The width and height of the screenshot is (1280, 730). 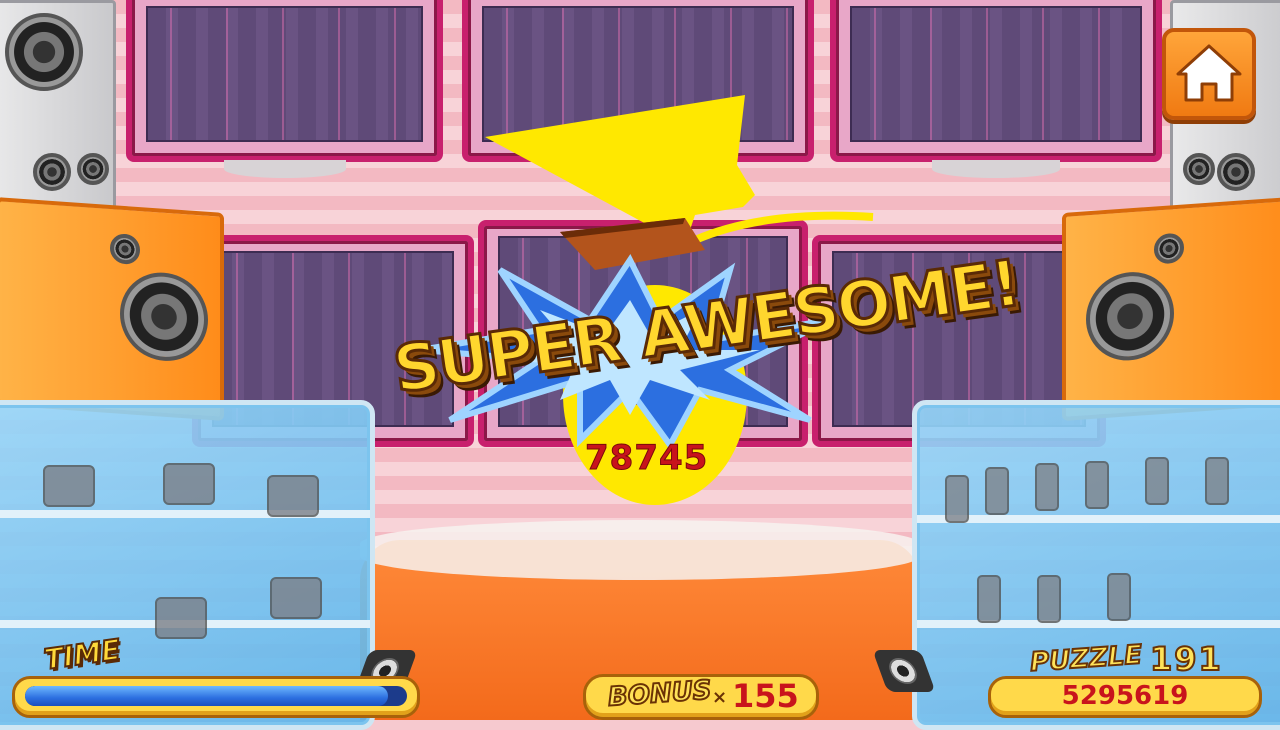 I want to click on total-score: 5295619, so click(x=1125, y=696).